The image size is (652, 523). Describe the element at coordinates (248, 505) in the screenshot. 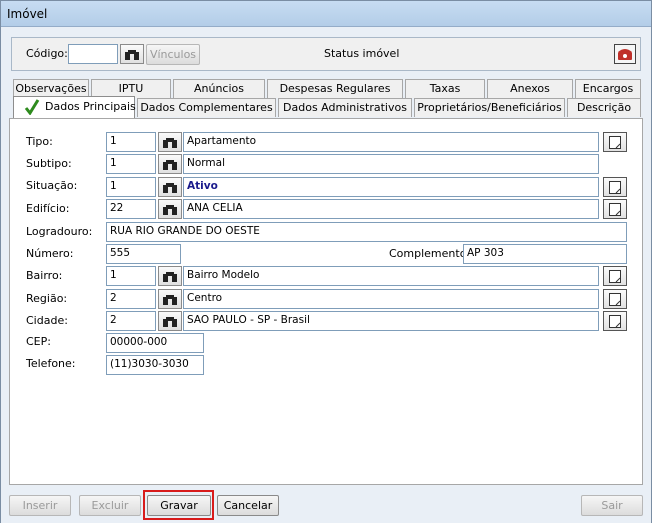

I see `cancelar-button: Cancelar` at that location.